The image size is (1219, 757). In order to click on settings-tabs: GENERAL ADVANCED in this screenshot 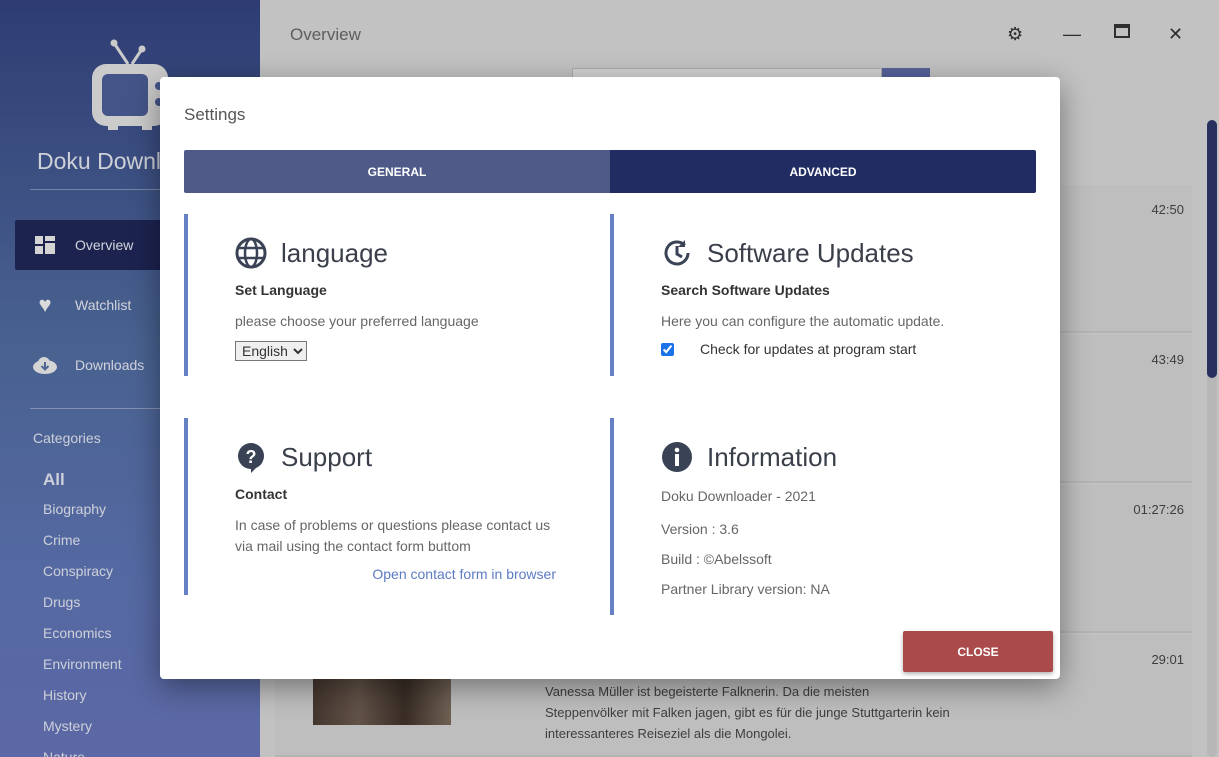, I will do `click(610, 171)`.